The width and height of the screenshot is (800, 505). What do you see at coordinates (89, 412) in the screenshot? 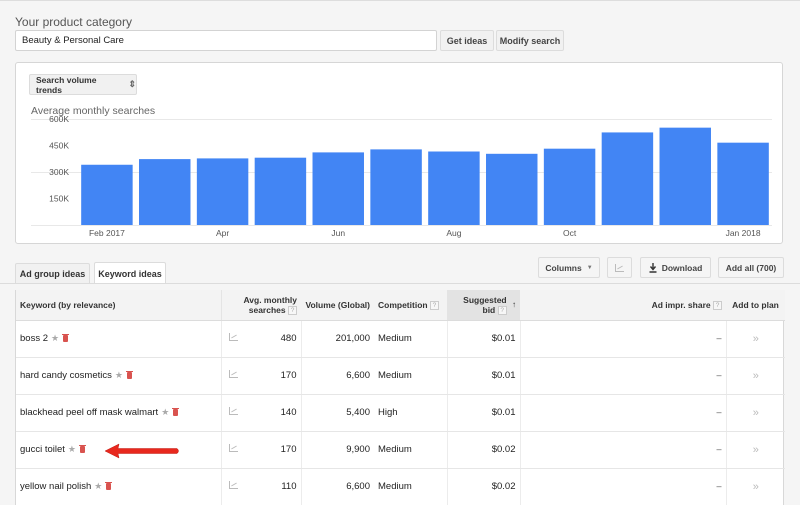
I see `keyword-text: blackhead peel off mask walmart` at bounding box center [89, 412].